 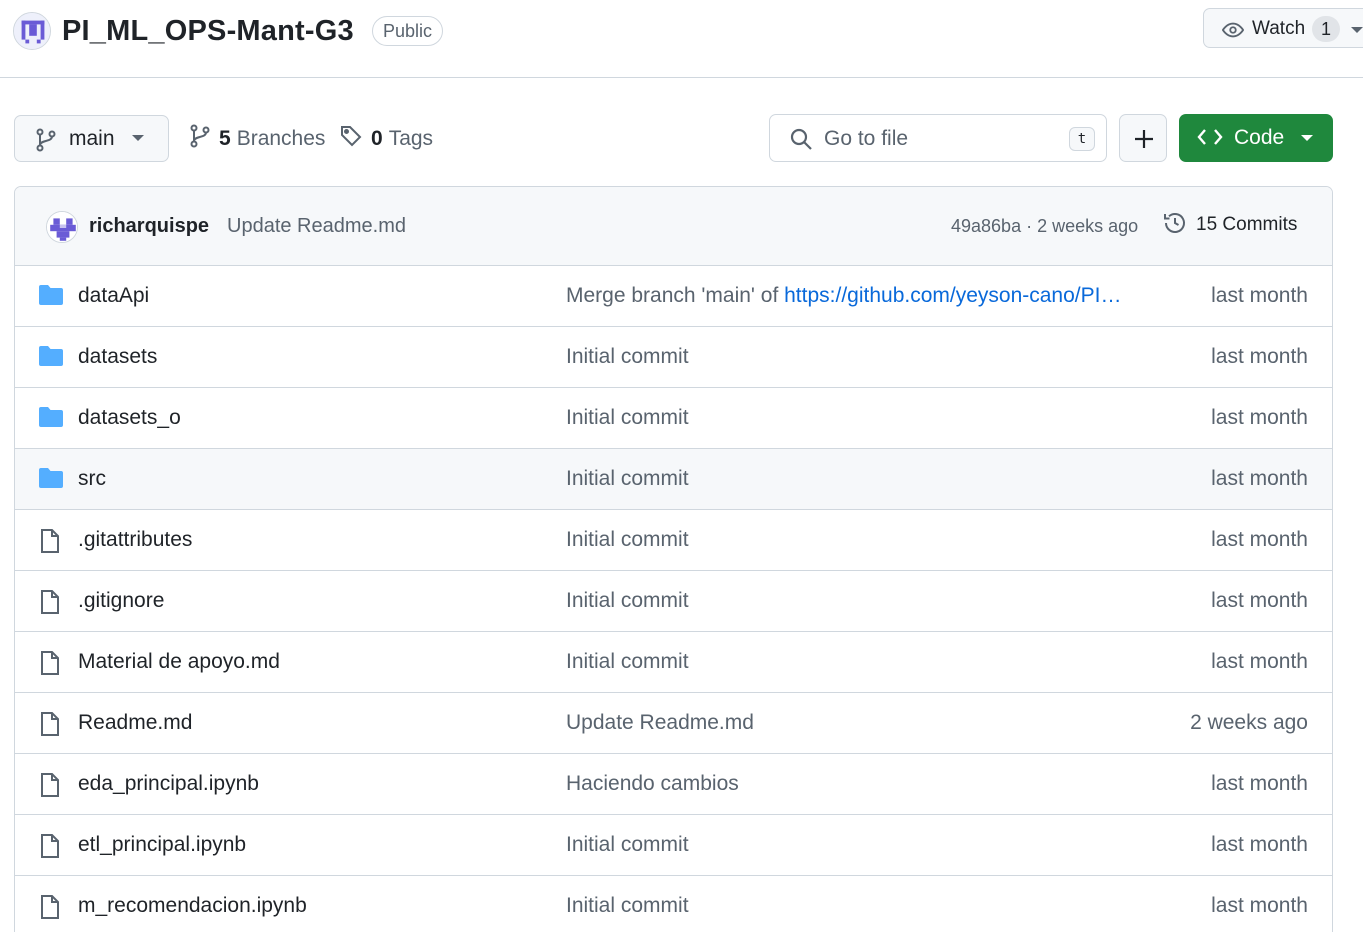 What do you see at coordinates (846, 784) in the screenshot?
I see `file-commit-message: Haciendo cambios` at bounding box center [846, 784].